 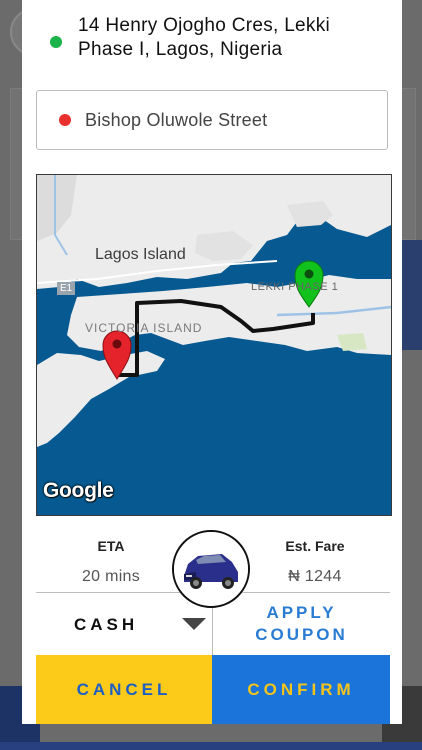 What do you see at coordinates (140, 254) in the screenshot?
I see `map-label-lagos-island: Lagos Island` at bounding box center [140, 254].